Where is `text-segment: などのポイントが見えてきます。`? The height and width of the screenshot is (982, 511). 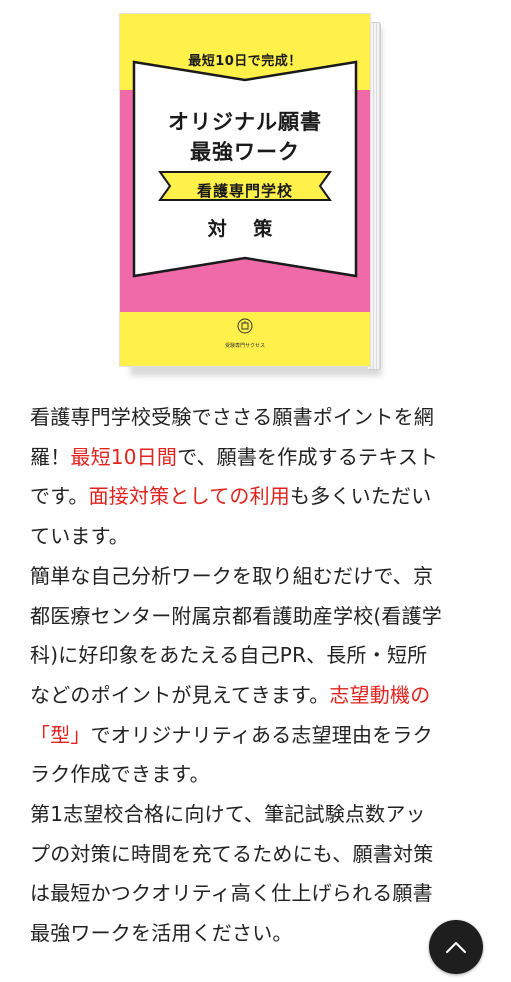
text-segment: などのポイントが見えてきます。 is located at coordinates (180, 694).